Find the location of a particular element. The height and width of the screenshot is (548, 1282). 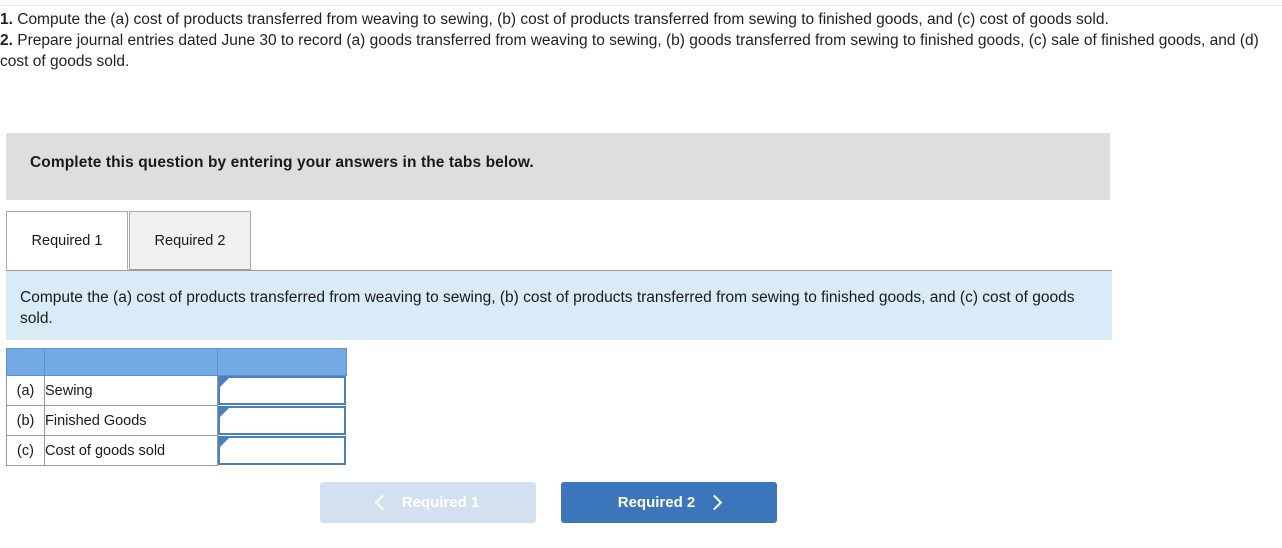

top-divider is located at coordinates (641, 5).